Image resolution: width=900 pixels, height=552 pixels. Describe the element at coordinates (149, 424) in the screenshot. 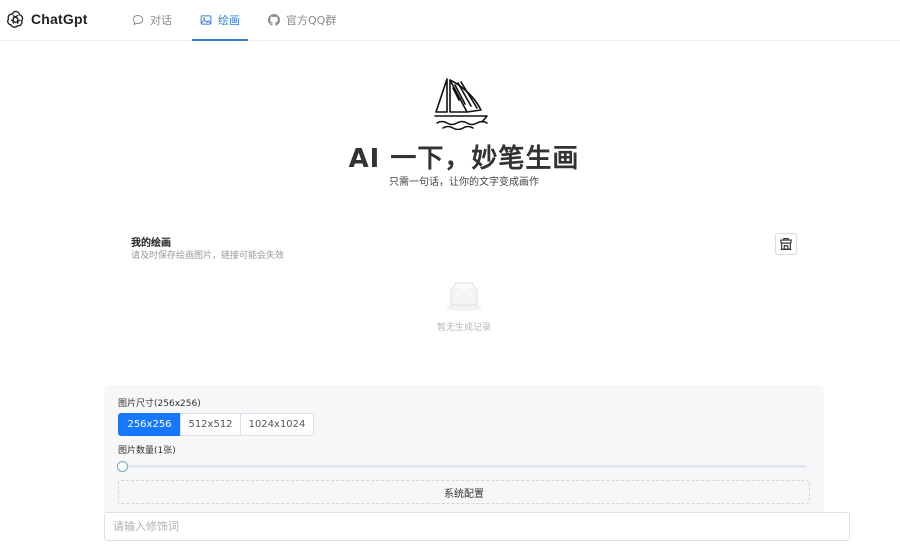

I see `size-option-256: 256x256` at that location.